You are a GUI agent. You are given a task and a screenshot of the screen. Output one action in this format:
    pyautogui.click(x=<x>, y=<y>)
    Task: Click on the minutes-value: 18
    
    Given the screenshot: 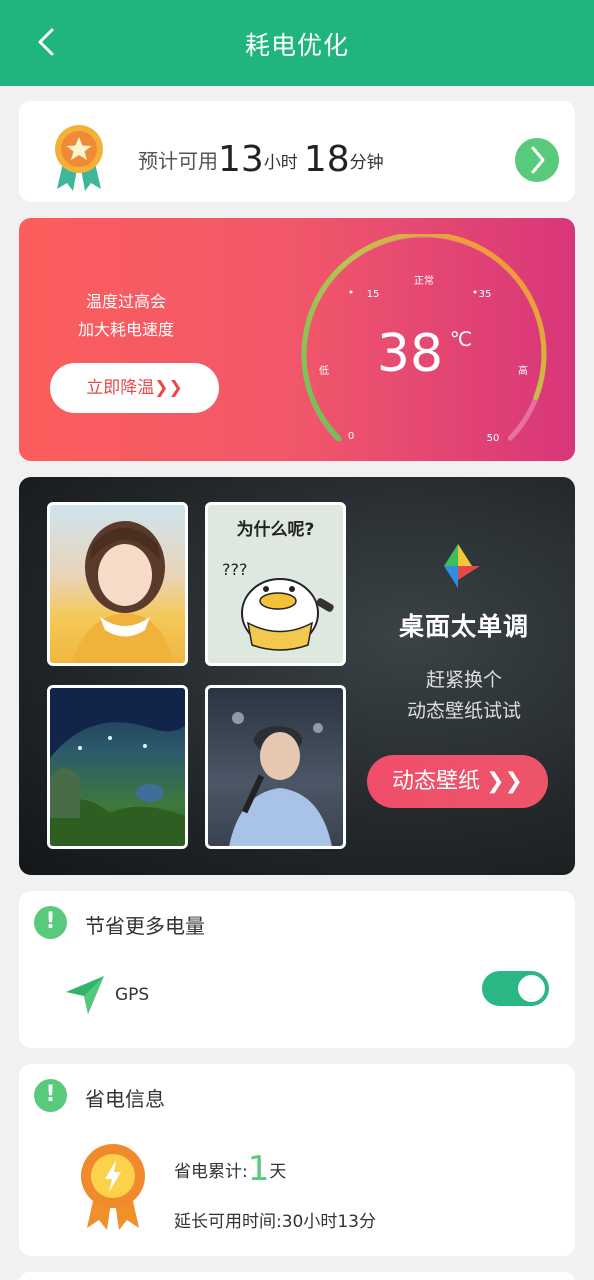 What is the action you would take?
    pyautogui.click(x=326, y=159)
    